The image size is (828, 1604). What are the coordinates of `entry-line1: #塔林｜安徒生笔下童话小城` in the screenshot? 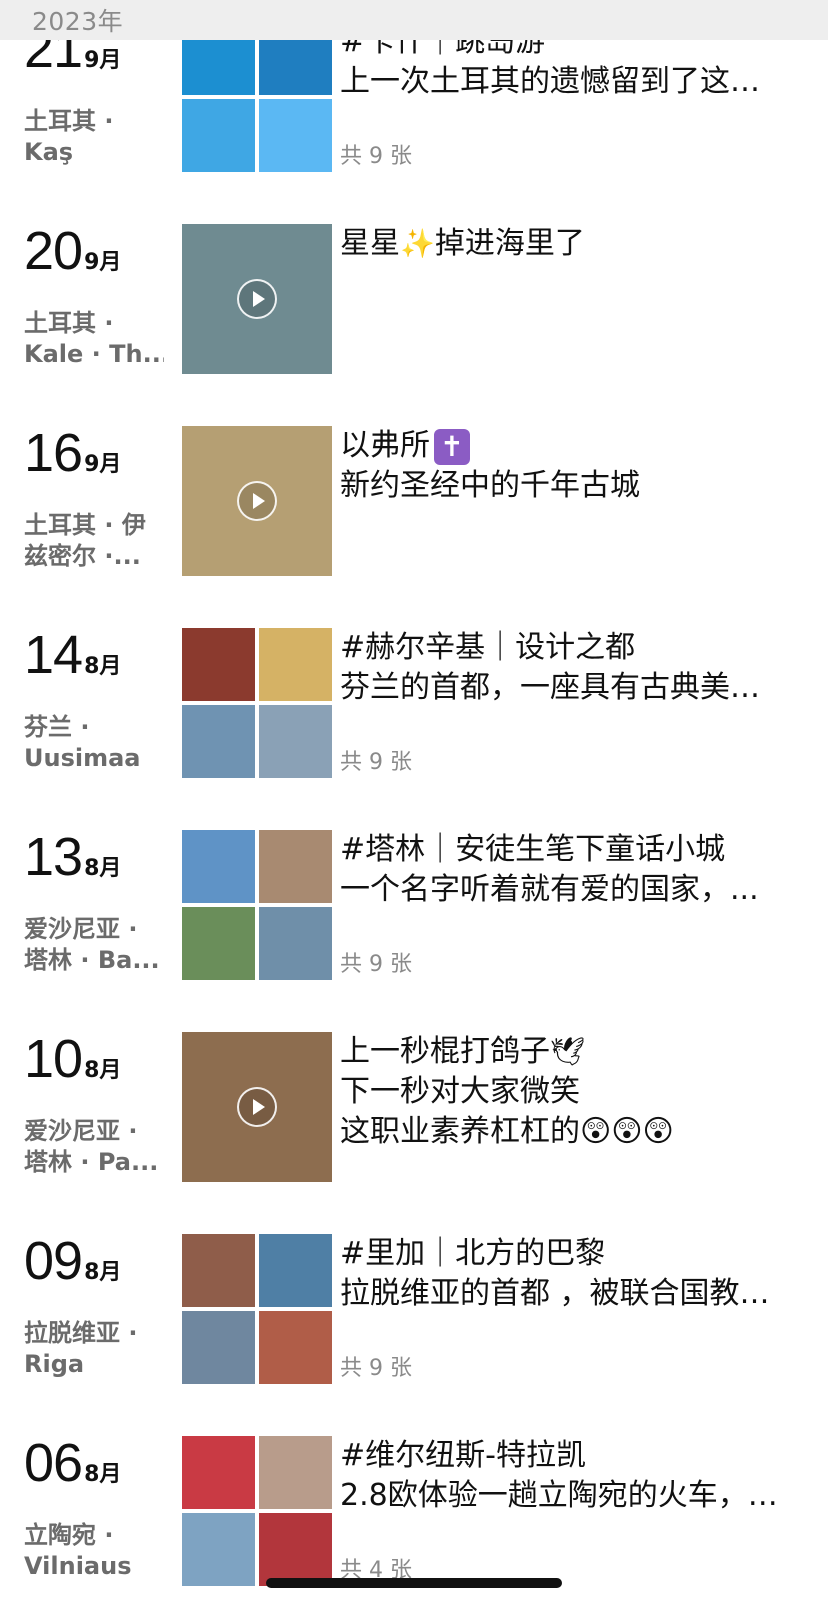 It's located at (533, 849).